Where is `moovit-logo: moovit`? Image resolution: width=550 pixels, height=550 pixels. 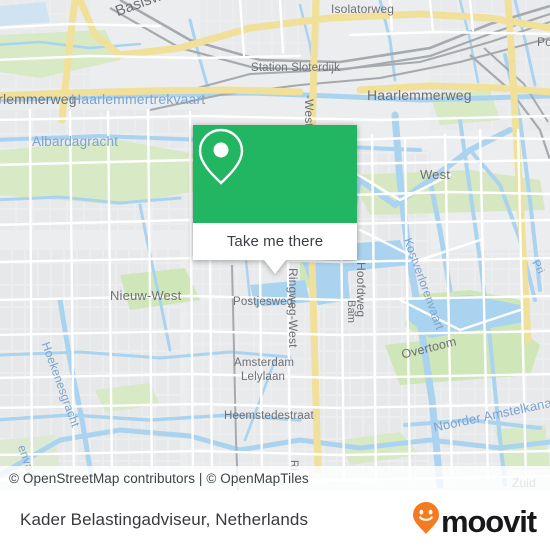 moovit-logo: moovit is located at coordinates (474, 520).